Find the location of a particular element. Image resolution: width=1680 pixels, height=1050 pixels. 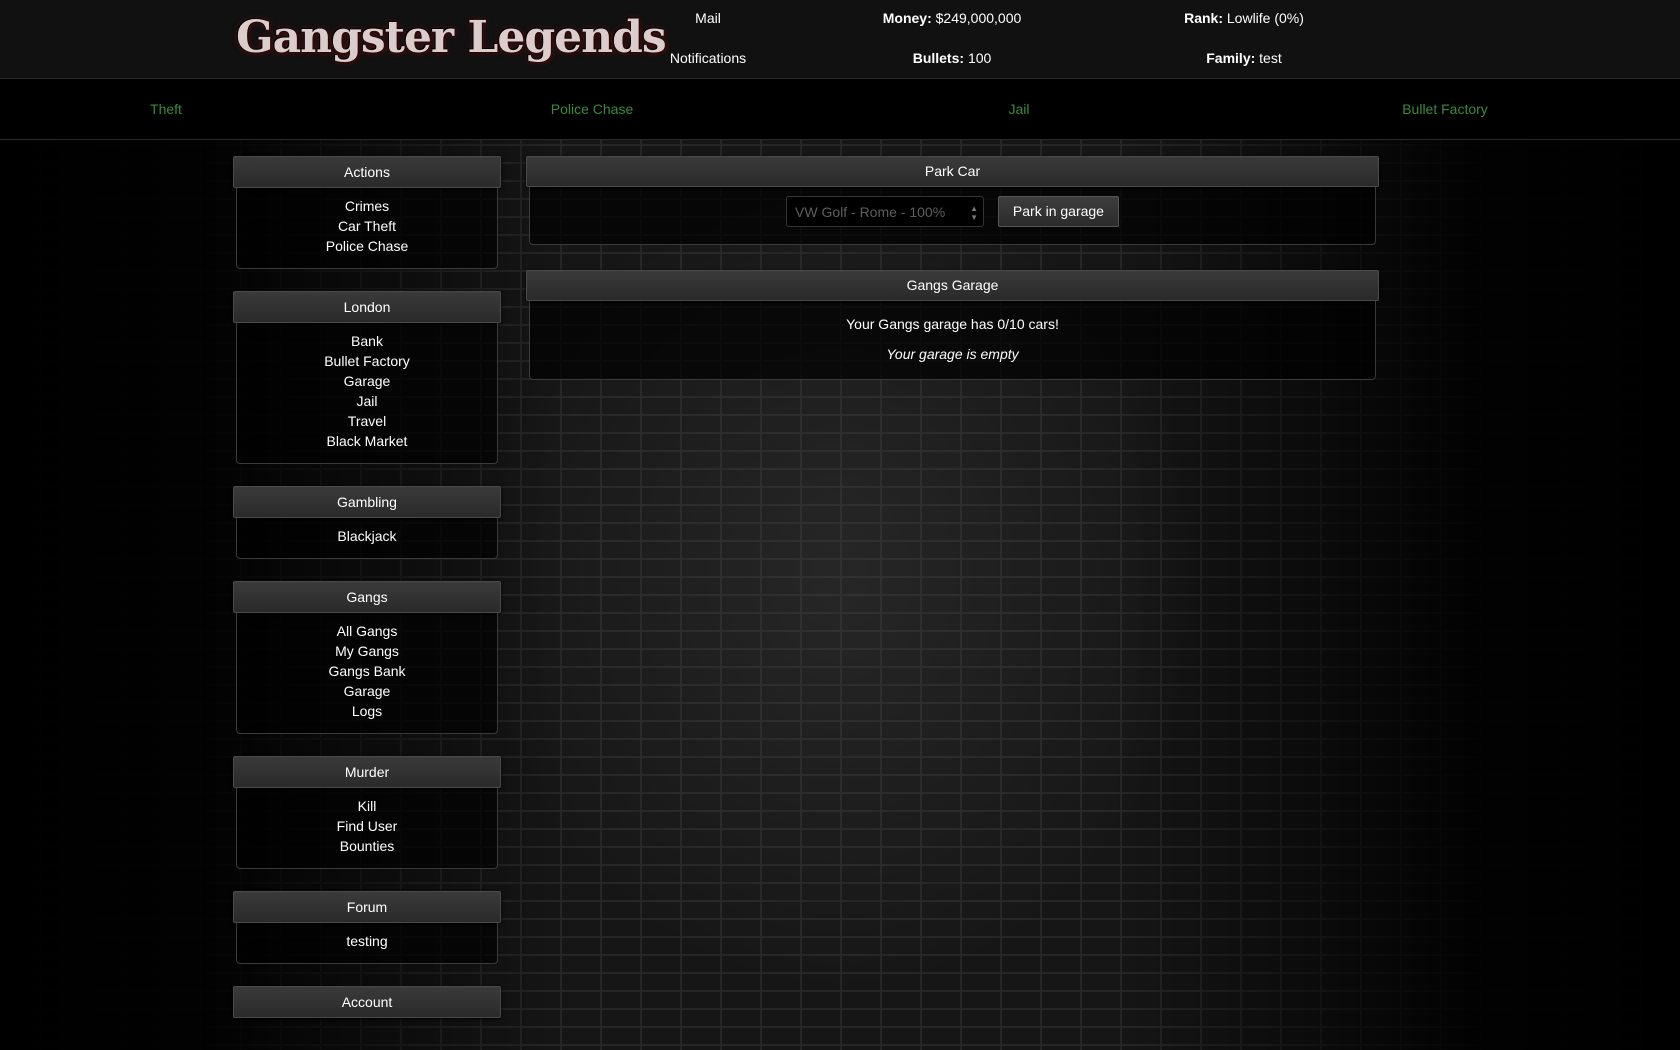

sidebar-section-actions: Actions Crimes Car Theft Police Chase is located at coordinates (367, 212).